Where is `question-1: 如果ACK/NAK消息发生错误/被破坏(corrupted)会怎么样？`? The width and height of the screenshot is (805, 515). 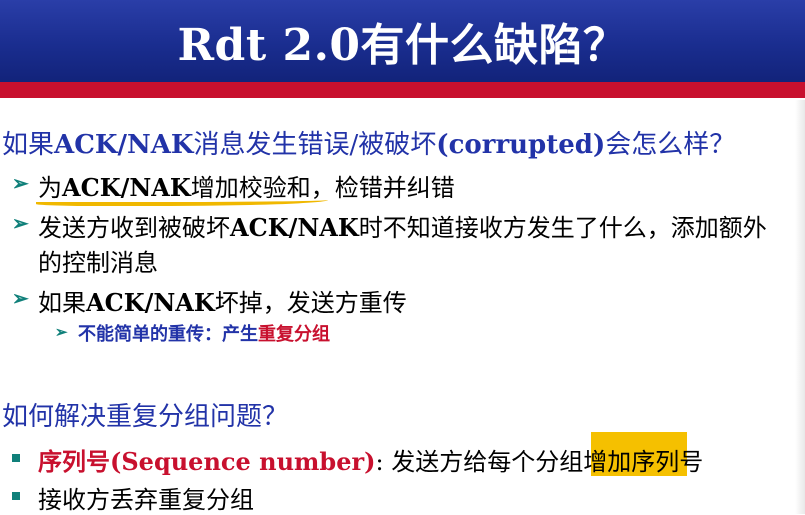
question-1: 如果ACK/NAK消息发生错误/被破坏(corrupted)会怎么样？ is located at coordinates (369, 145).